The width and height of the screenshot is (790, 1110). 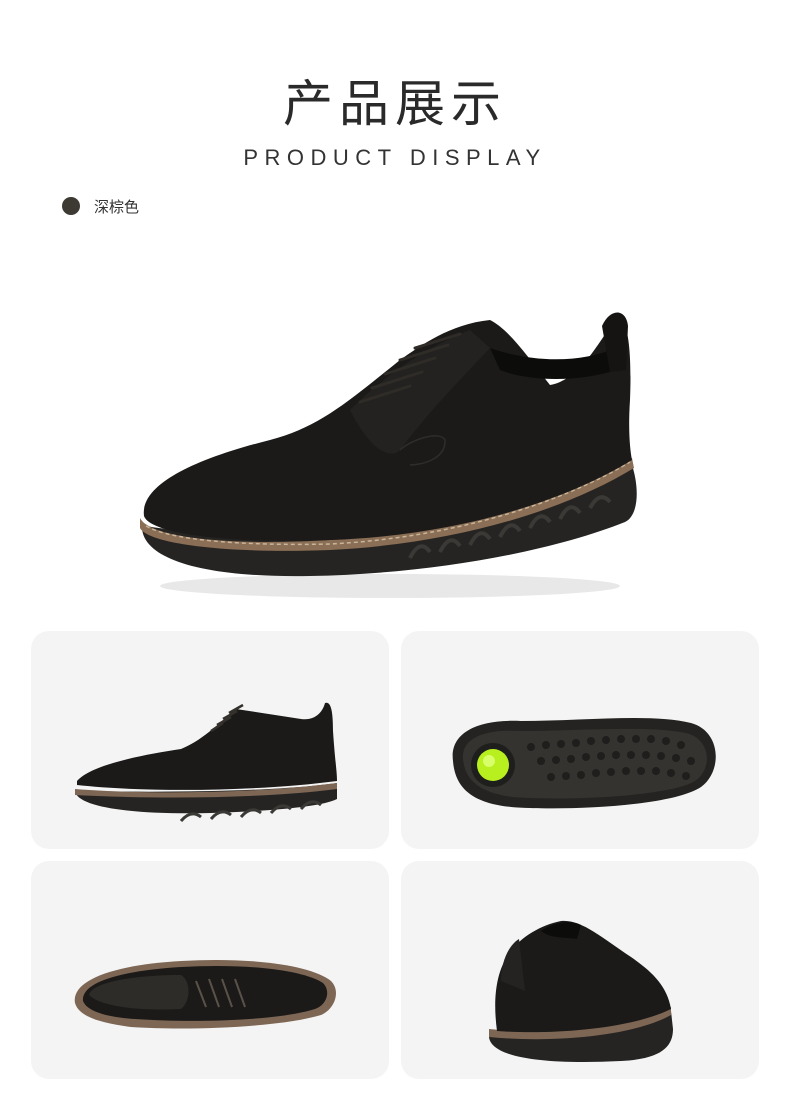 What do you see at coordinates (580, 740) in the screenshot?
I see `thumbnail-sole-view` at bounding box center [580, 740].